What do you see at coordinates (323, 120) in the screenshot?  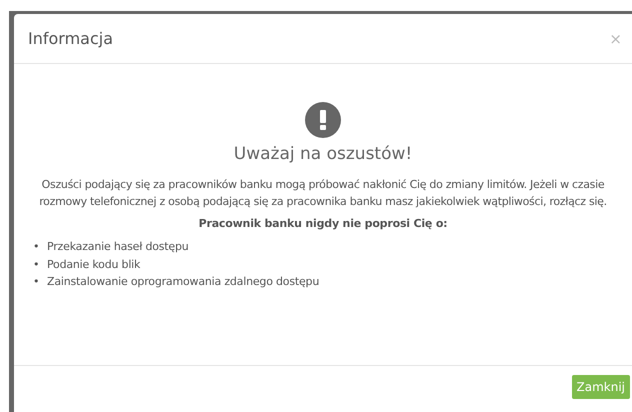 I see `exclamation-icon` at bounding box center [323, 120].